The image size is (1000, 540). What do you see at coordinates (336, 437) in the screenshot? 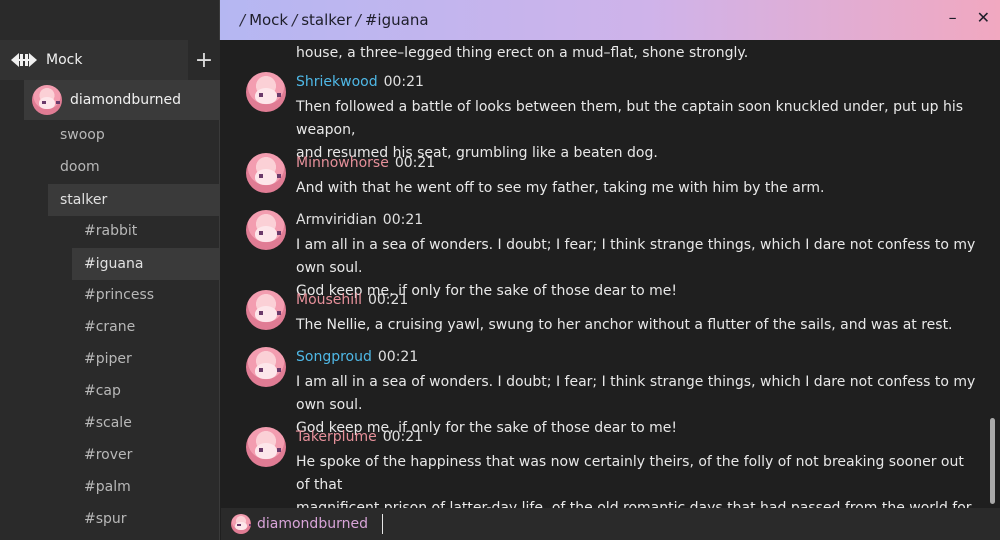
I see `author-name: Takerplume` at bounding box center [336, 437].